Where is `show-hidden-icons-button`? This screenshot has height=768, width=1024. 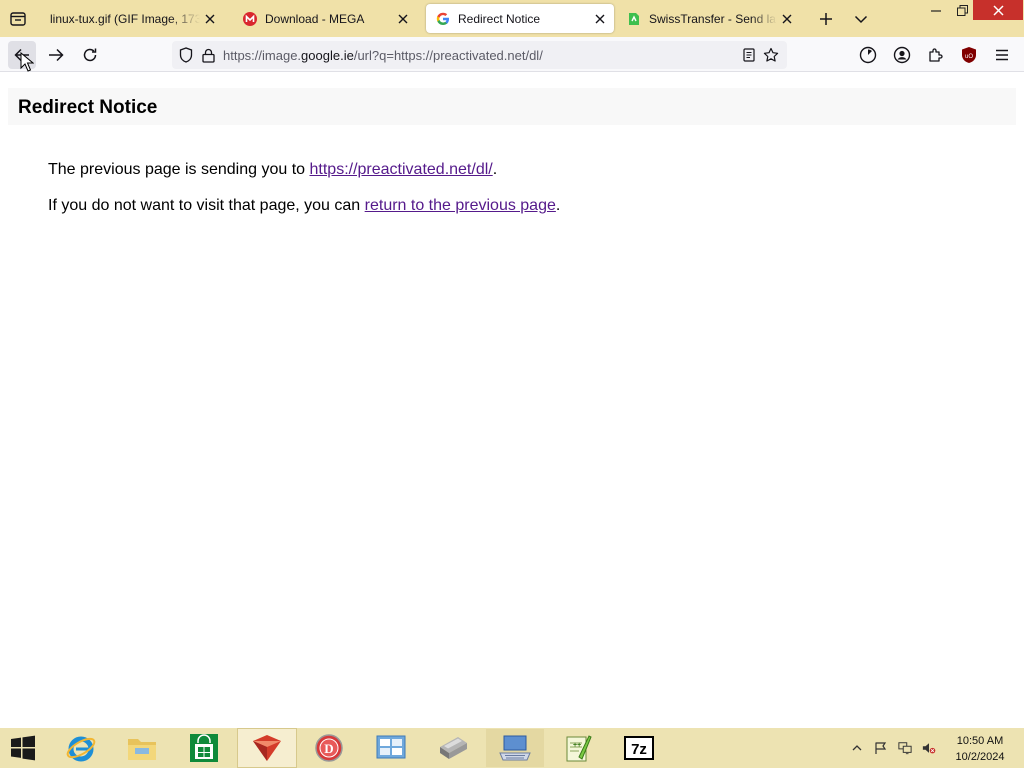
show-hidden-icons-button is located at coordinates (857, 748).